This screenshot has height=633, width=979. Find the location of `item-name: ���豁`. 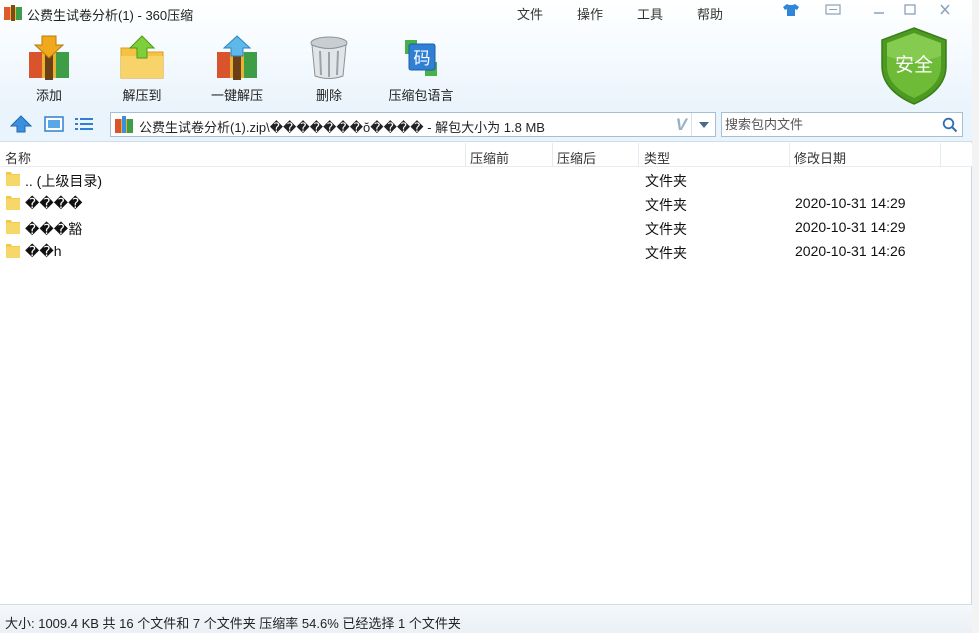

item-name: ���豁 is located at coordinates (54, 229).